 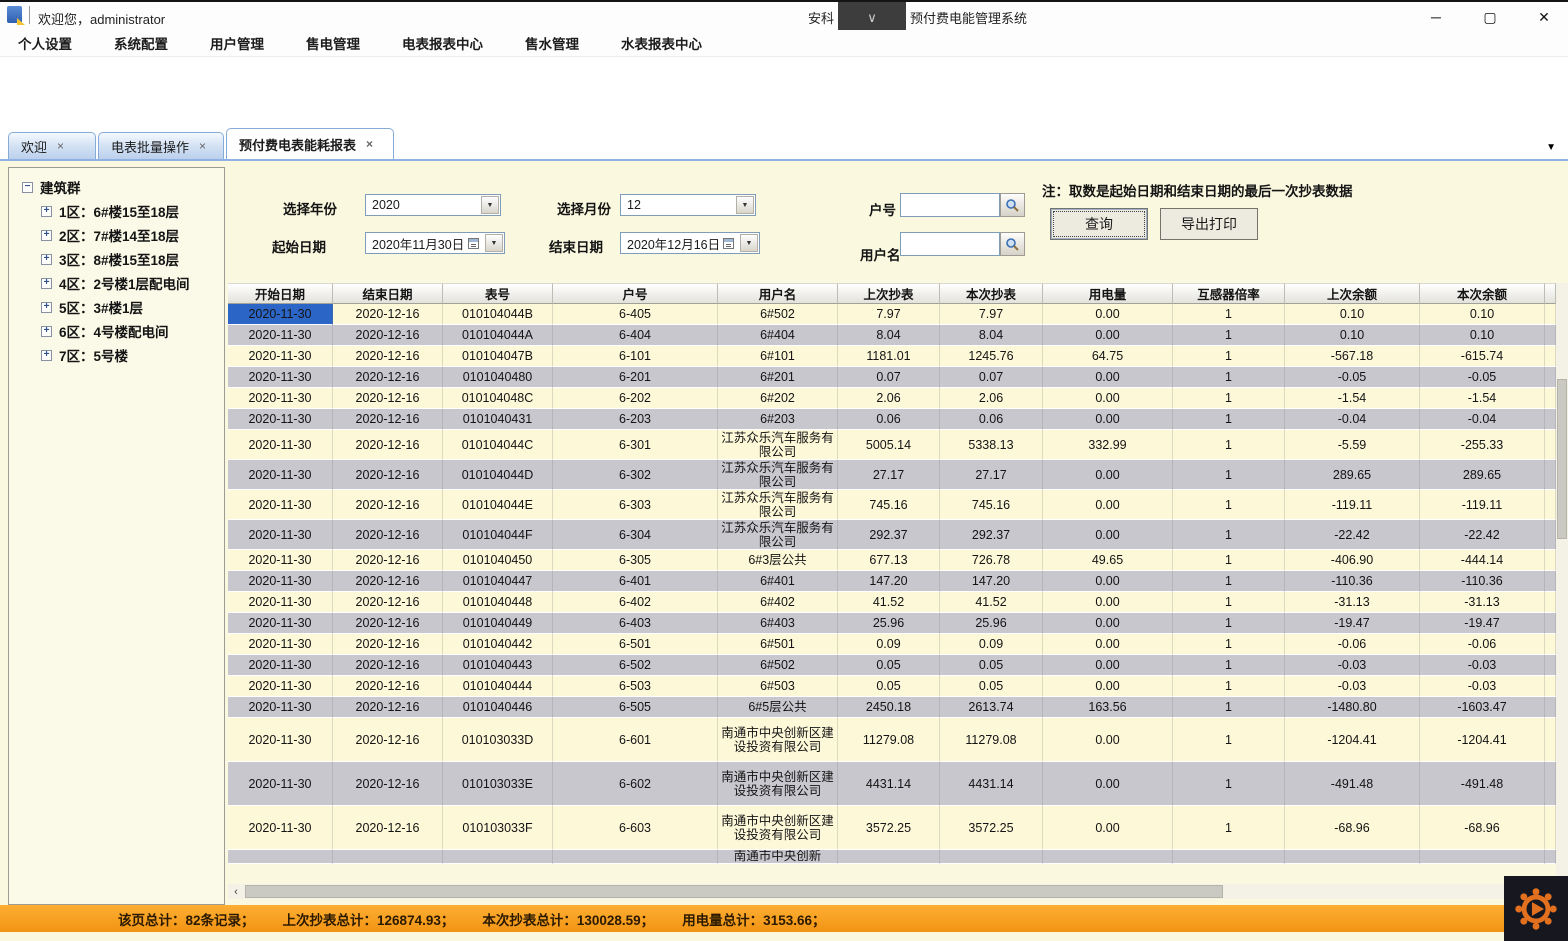 What do you see at coordinates (661, 43) in the screenshot?
I see `menu-item-6: 水表报表中心` at bounding box center [661, 43].